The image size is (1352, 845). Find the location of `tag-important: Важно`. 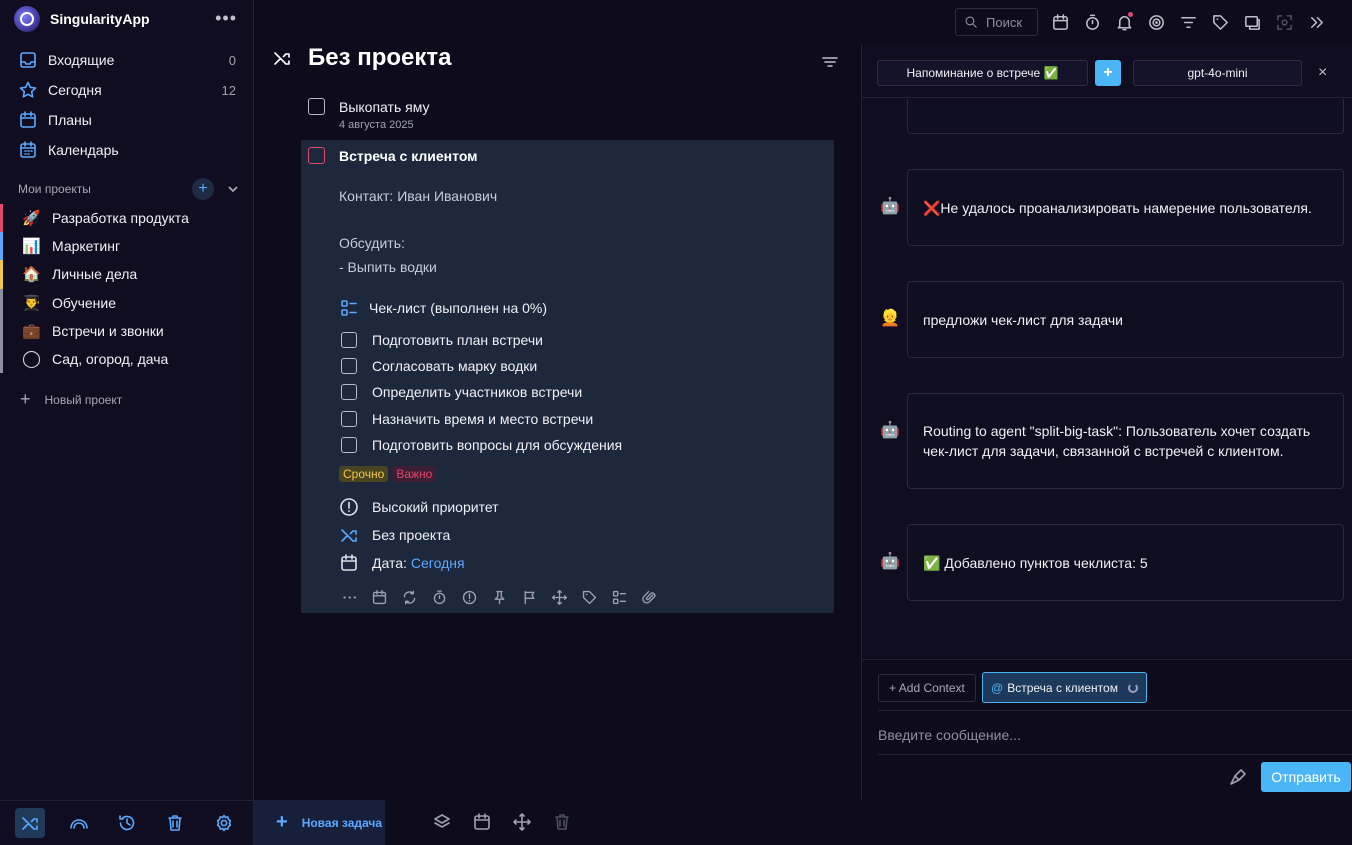

tag-important: Важно is located at coordinates (414, 474).